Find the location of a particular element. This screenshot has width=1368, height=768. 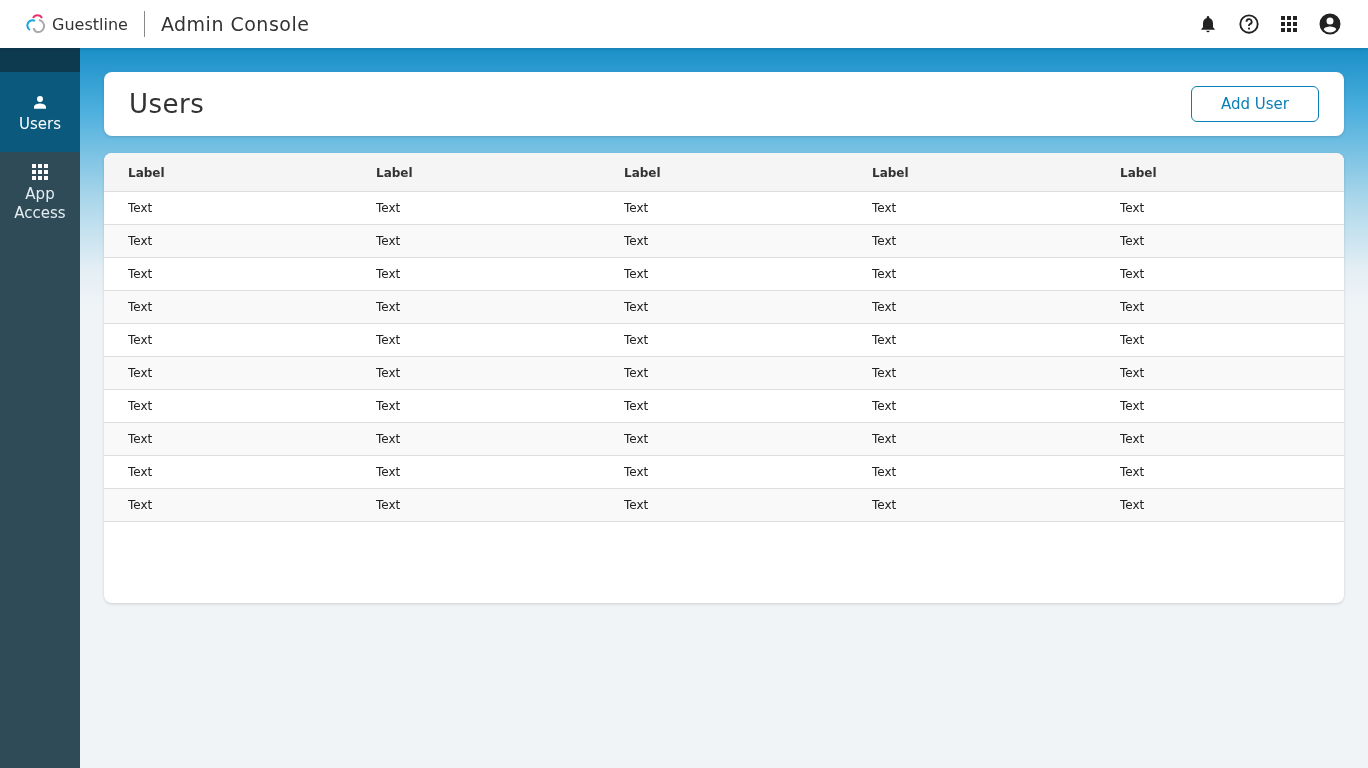

account-icon is located at coordinates (1330, 24).